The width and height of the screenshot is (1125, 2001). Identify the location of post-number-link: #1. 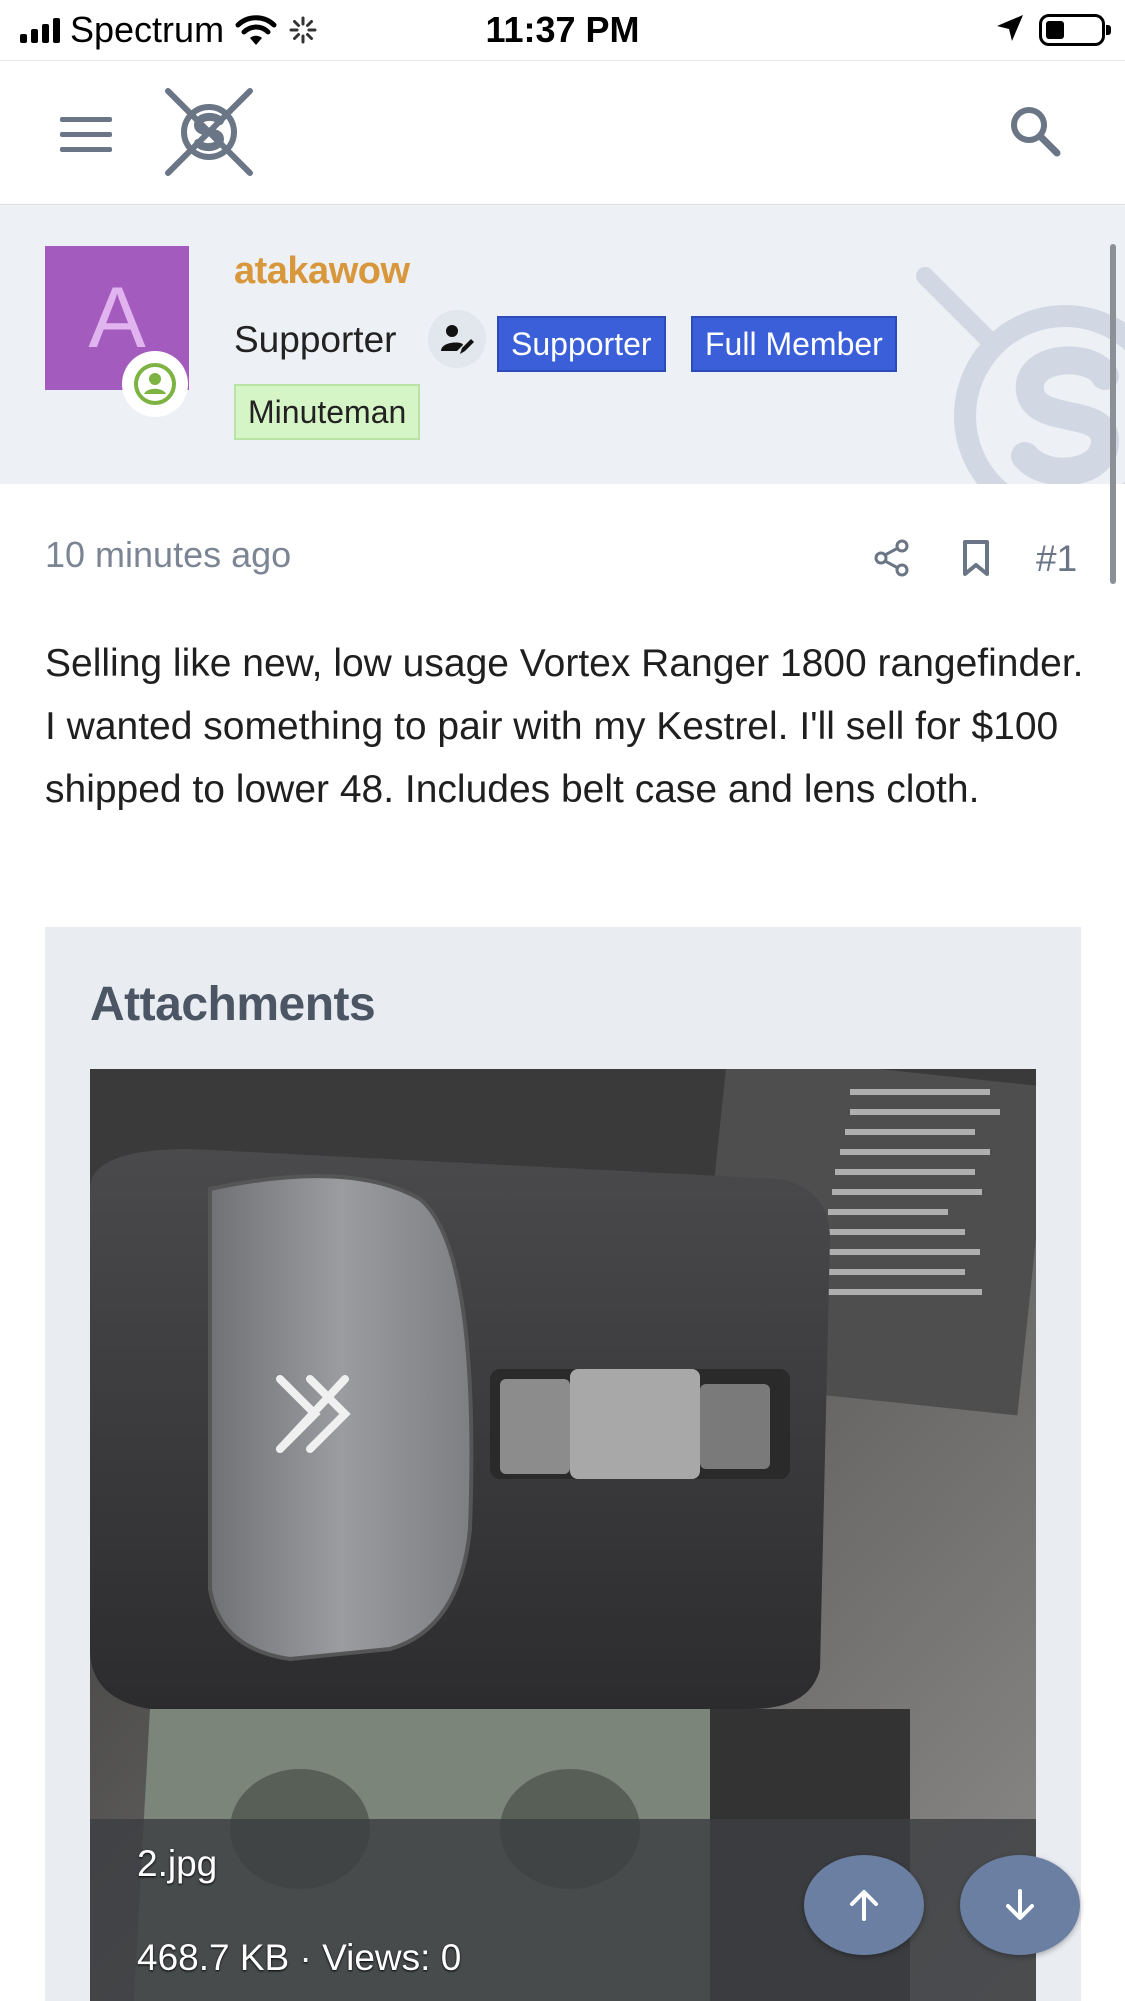
(1056, 559).